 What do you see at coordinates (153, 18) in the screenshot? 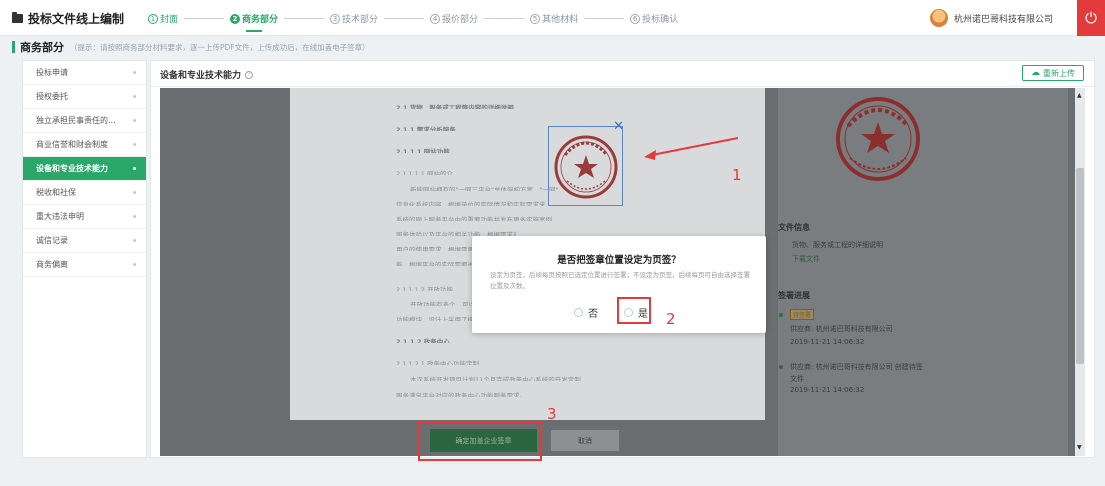
I see `step-number: 1` at bounding box center [153, 18].